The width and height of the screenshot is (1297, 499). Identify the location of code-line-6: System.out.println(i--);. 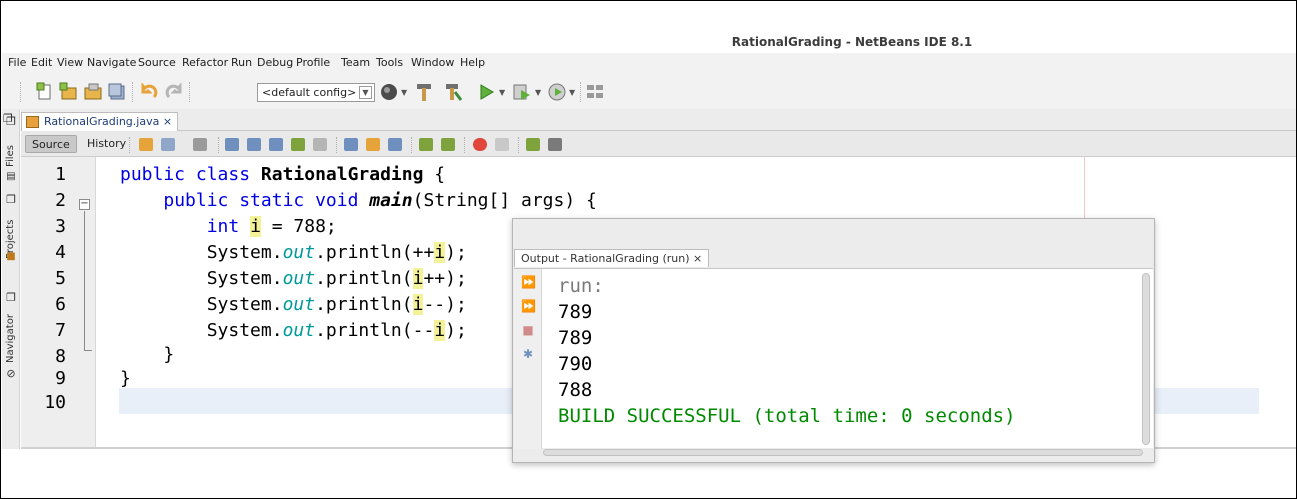
(293, 304).